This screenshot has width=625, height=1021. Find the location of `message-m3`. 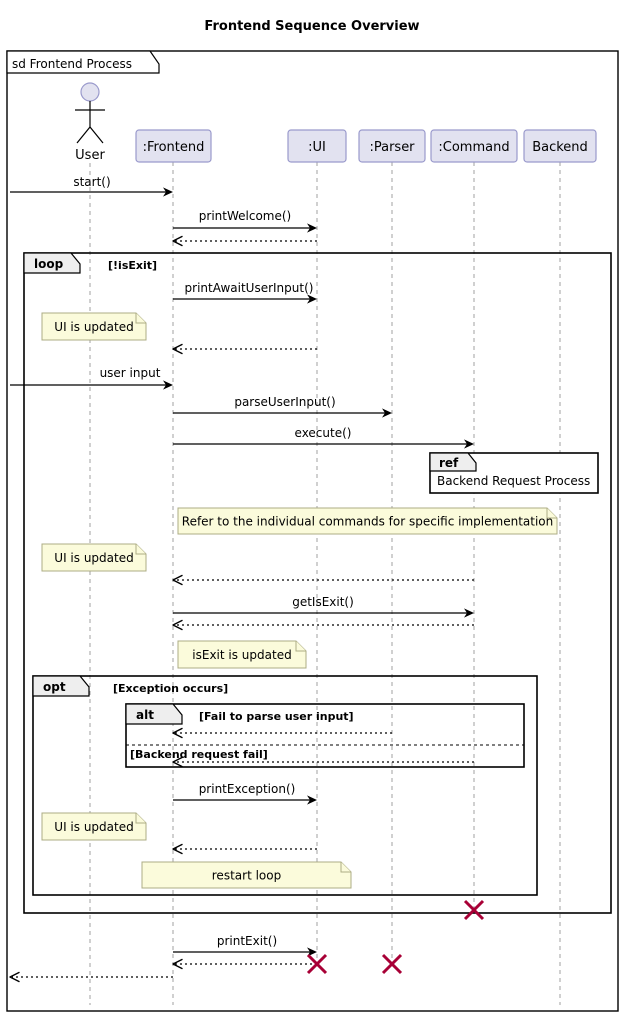

message-m3 is located at coordinates (244, 241).